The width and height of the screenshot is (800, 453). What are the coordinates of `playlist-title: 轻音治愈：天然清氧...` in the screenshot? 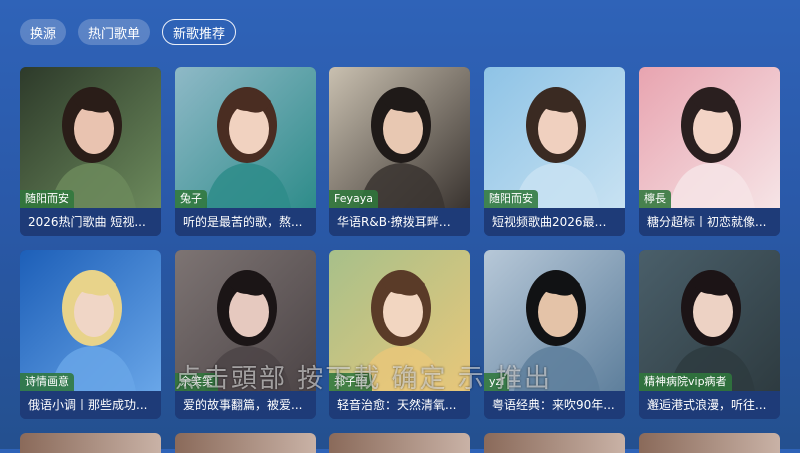 It's located at (399, 405).